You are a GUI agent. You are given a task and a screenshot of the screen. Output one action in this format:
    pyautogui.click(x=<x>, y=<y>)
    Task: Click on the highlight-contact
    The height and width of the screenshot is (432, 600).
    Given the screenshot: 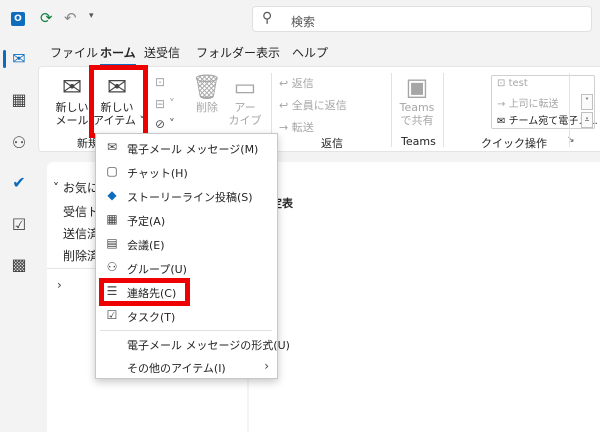 What is the action you would take?
    pyautogui.click(x=144, y=292)
    